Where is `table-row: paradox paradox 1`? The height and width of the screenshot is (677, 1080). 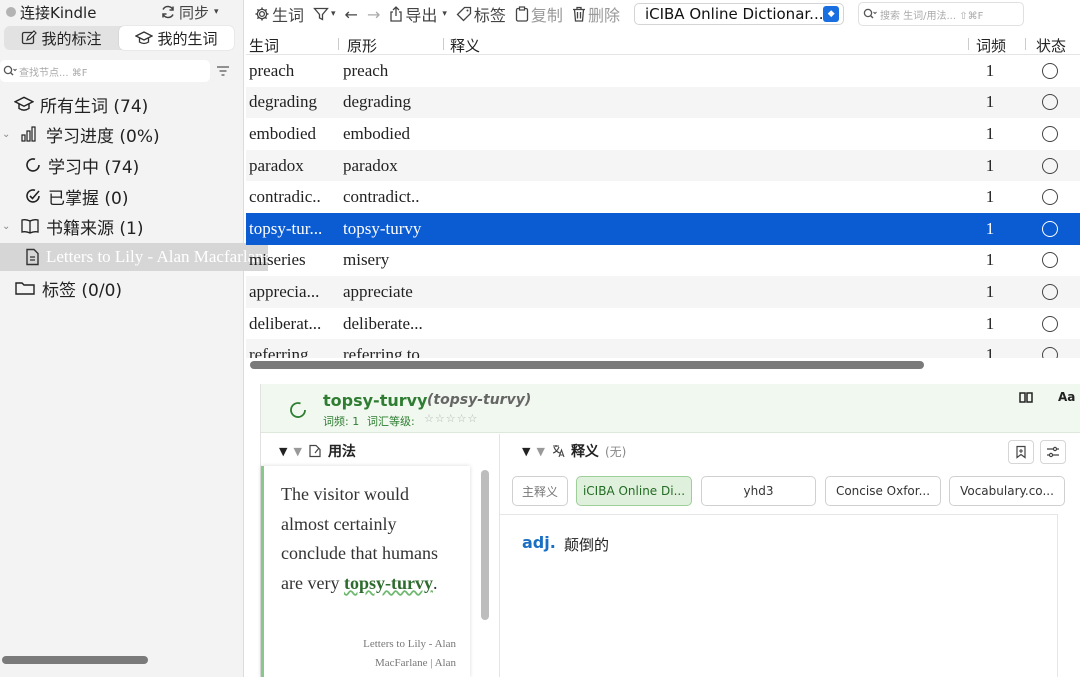 table-row: paradox paradox 1 is located at coordinates (663, 165).